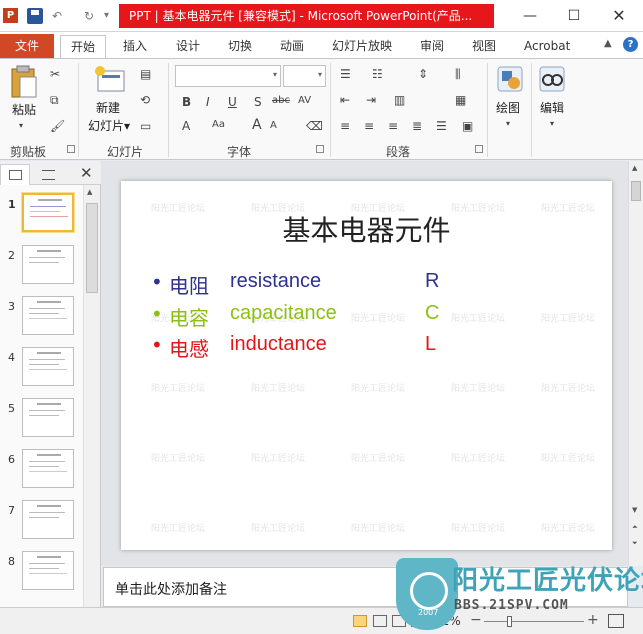  What do you see at coordinates (27, 46) in the screenshot?
I see `tab-file: 文件` at bounding box center [27, 46].